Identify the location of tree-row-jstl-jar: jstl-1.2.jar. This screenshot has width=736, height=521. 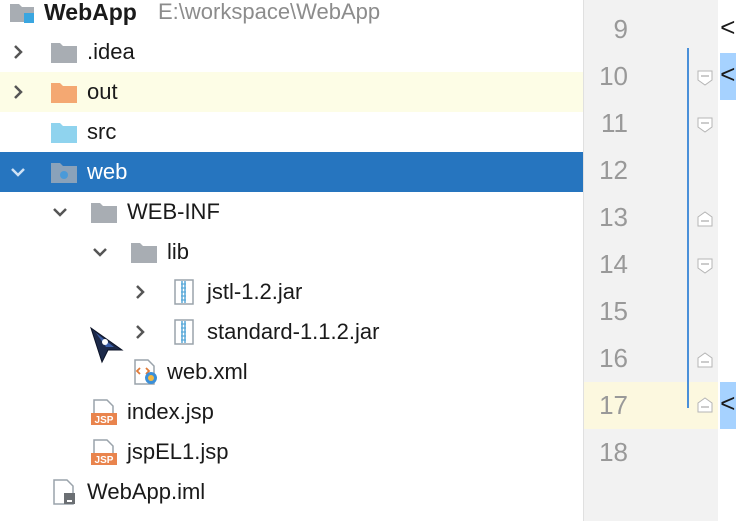
(291, 292).